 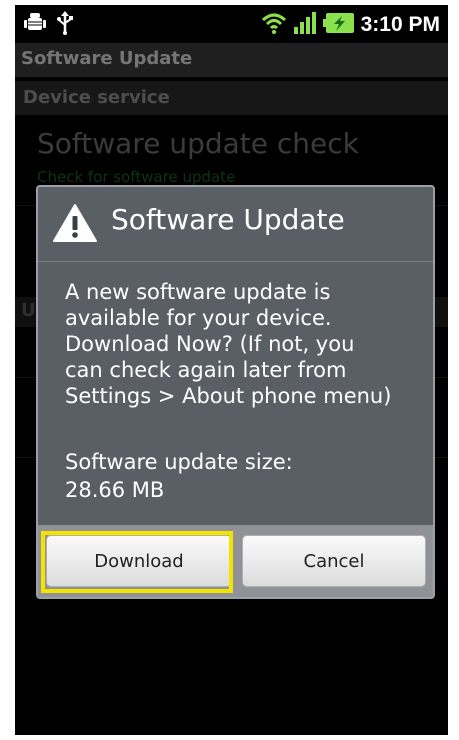 What do you see at coordinates (139, 561) in the screenshot?
I see `download-button: Download` at bounding box center [139, 561].